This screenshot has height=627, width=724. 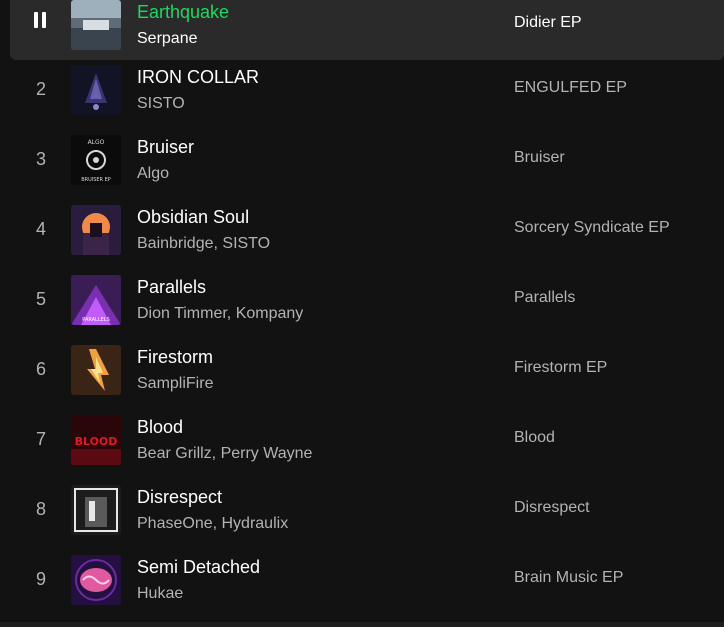 What do you see at coordinates (40, 159) in the screenshot?
I see `track-number: 3` at bounding box center [40, 159].